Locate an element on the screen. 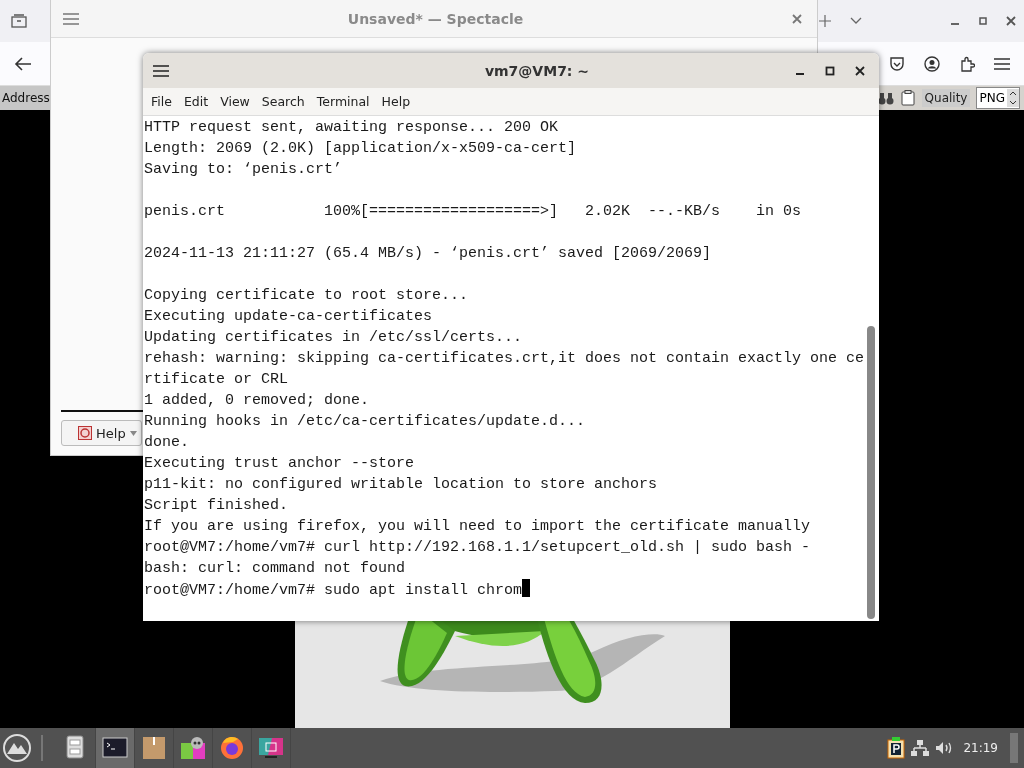 This screenshot has width=1024, height=768. account-icon is located at coordinates (932, 63).